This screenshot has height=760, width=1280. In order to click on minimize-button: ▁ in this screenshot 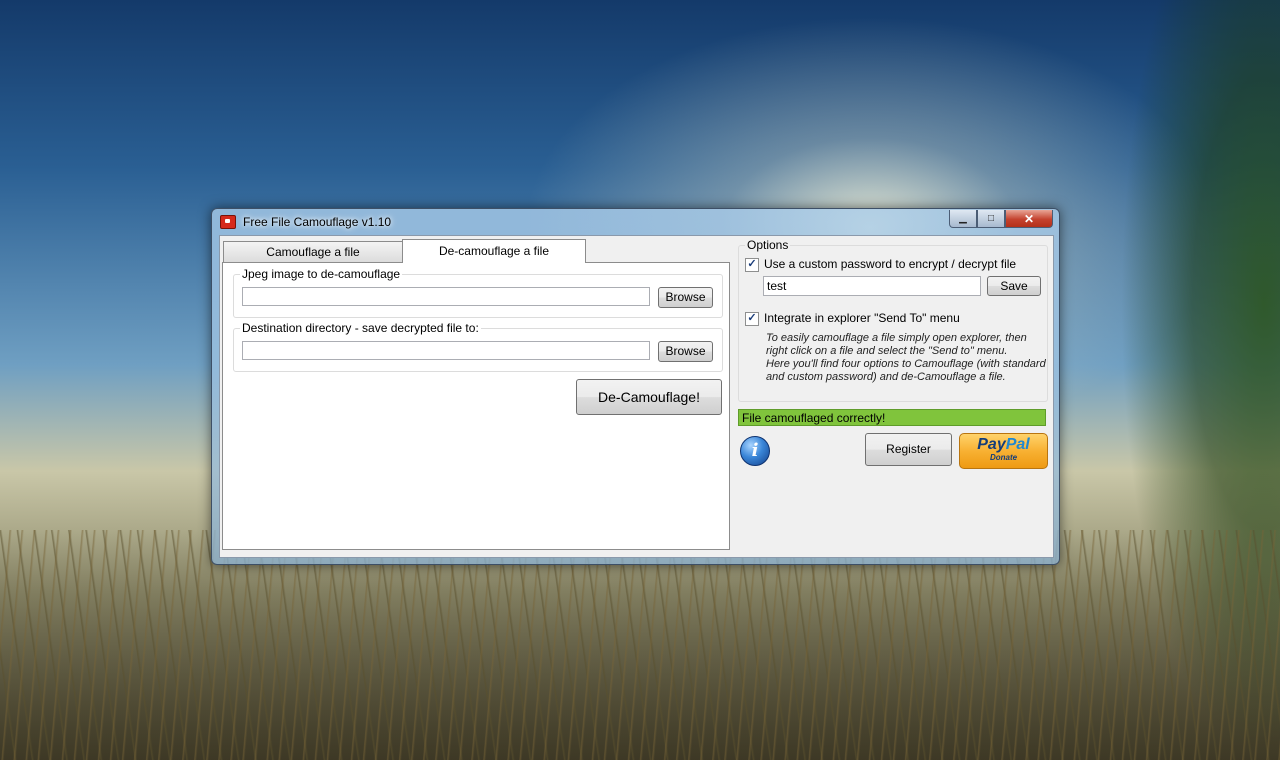, I will do `click(963, 219)`.